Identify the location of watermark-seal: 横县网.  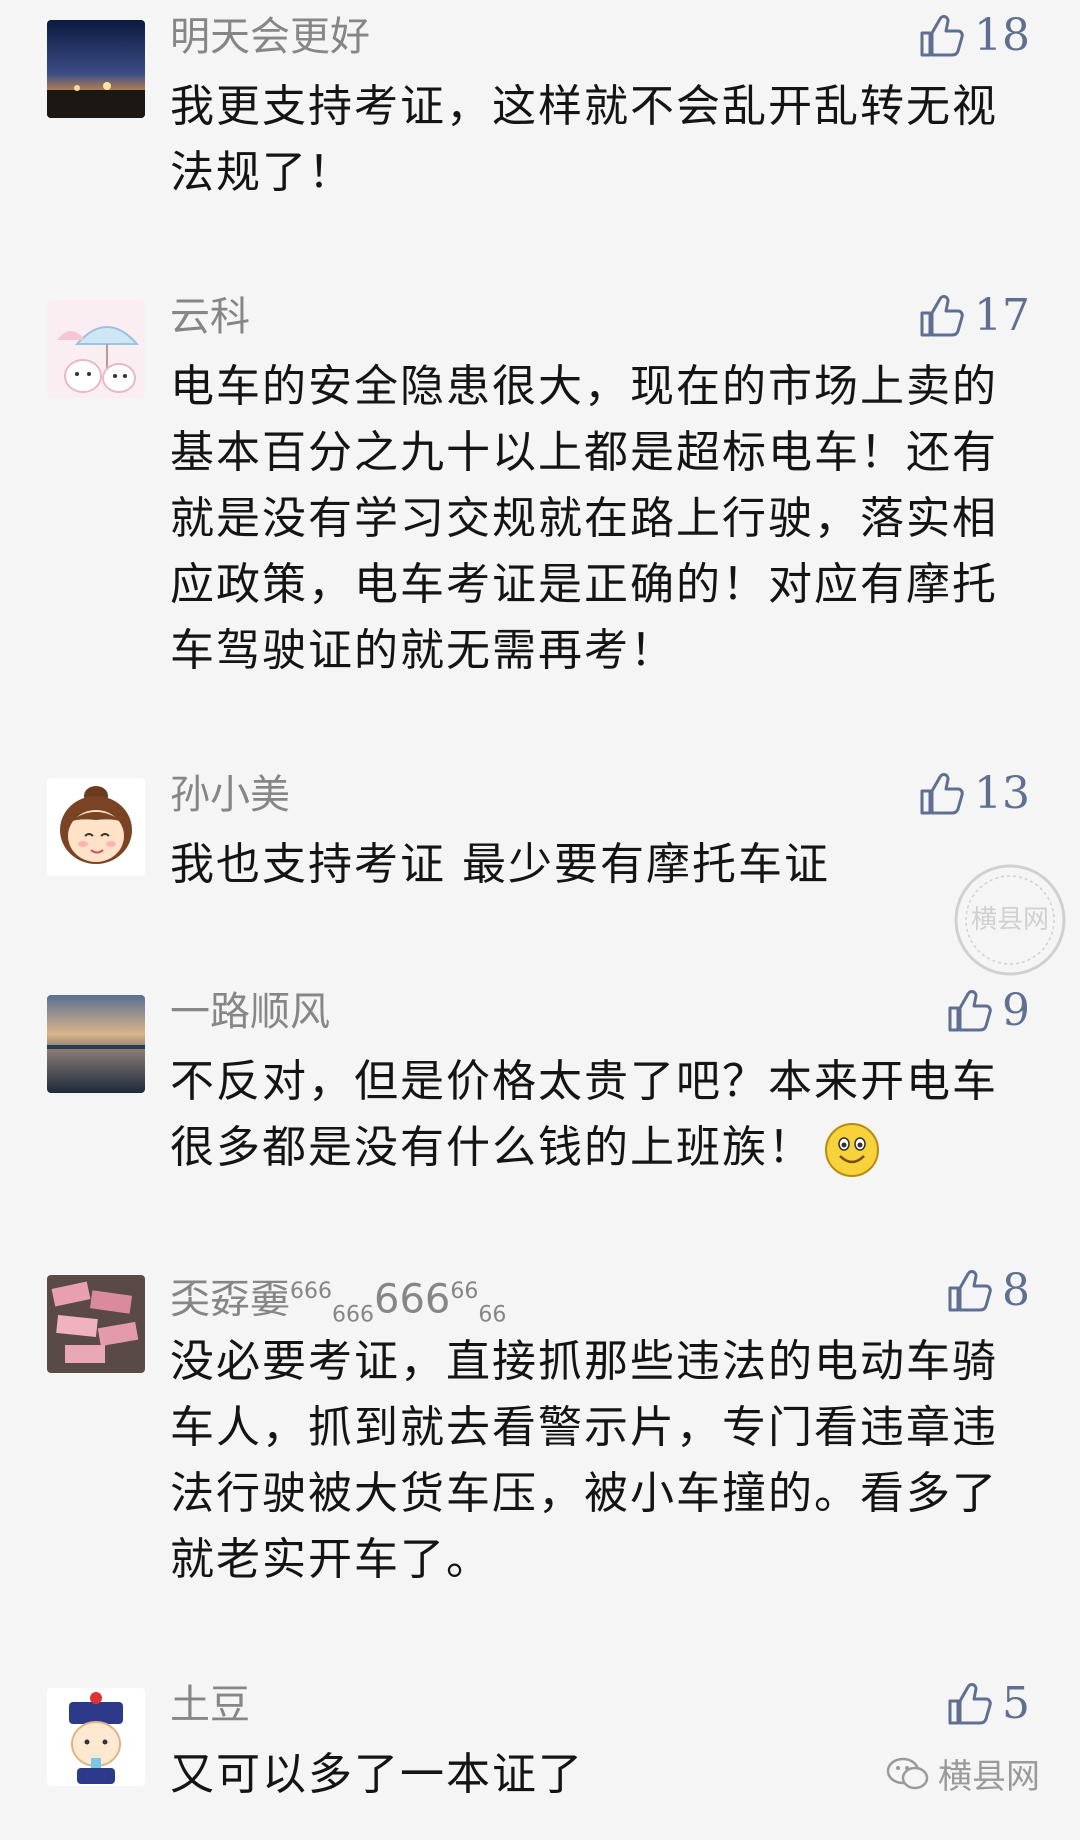
(1010, 920).